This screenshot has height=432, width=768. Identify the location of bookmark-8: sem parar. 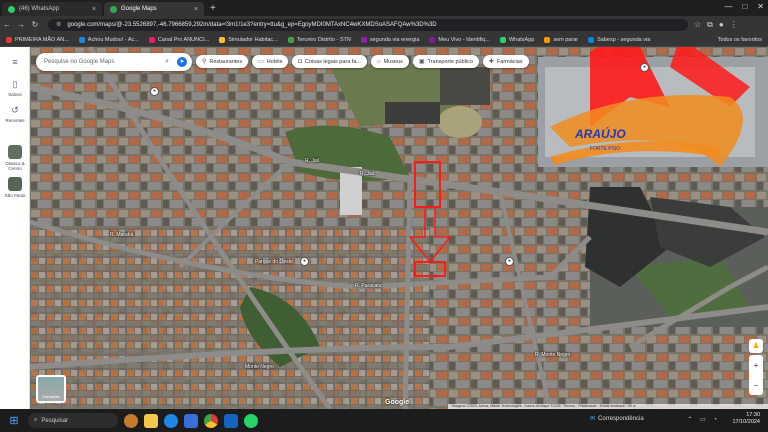
(561, 39).